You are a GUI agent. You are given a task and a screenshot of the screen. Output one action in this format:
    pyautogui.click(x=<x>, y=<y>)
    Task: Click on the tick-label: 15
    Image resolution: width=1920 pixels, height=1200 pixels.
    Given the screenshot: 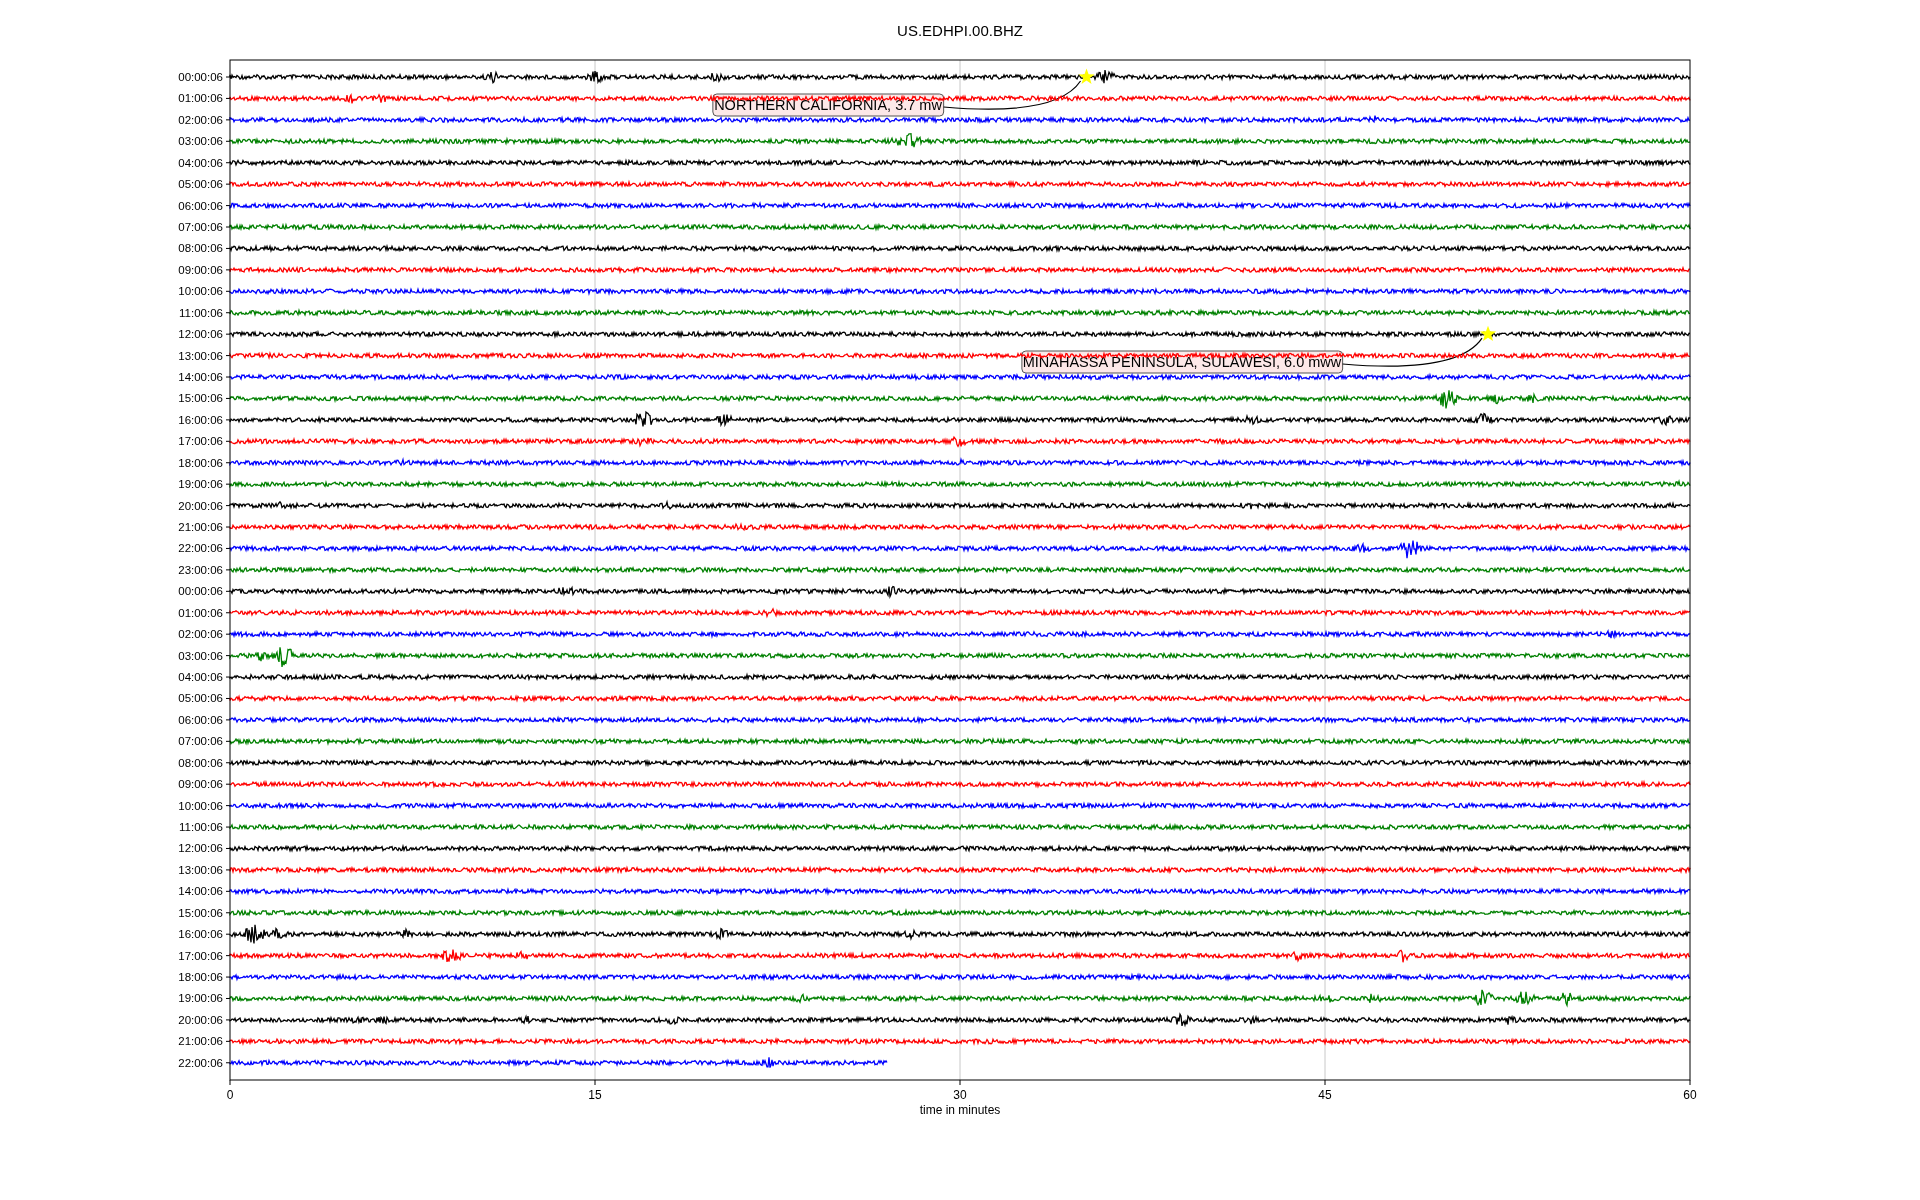 What is the action you would take?
    pyautogui.click(x=595, y=1095)
    